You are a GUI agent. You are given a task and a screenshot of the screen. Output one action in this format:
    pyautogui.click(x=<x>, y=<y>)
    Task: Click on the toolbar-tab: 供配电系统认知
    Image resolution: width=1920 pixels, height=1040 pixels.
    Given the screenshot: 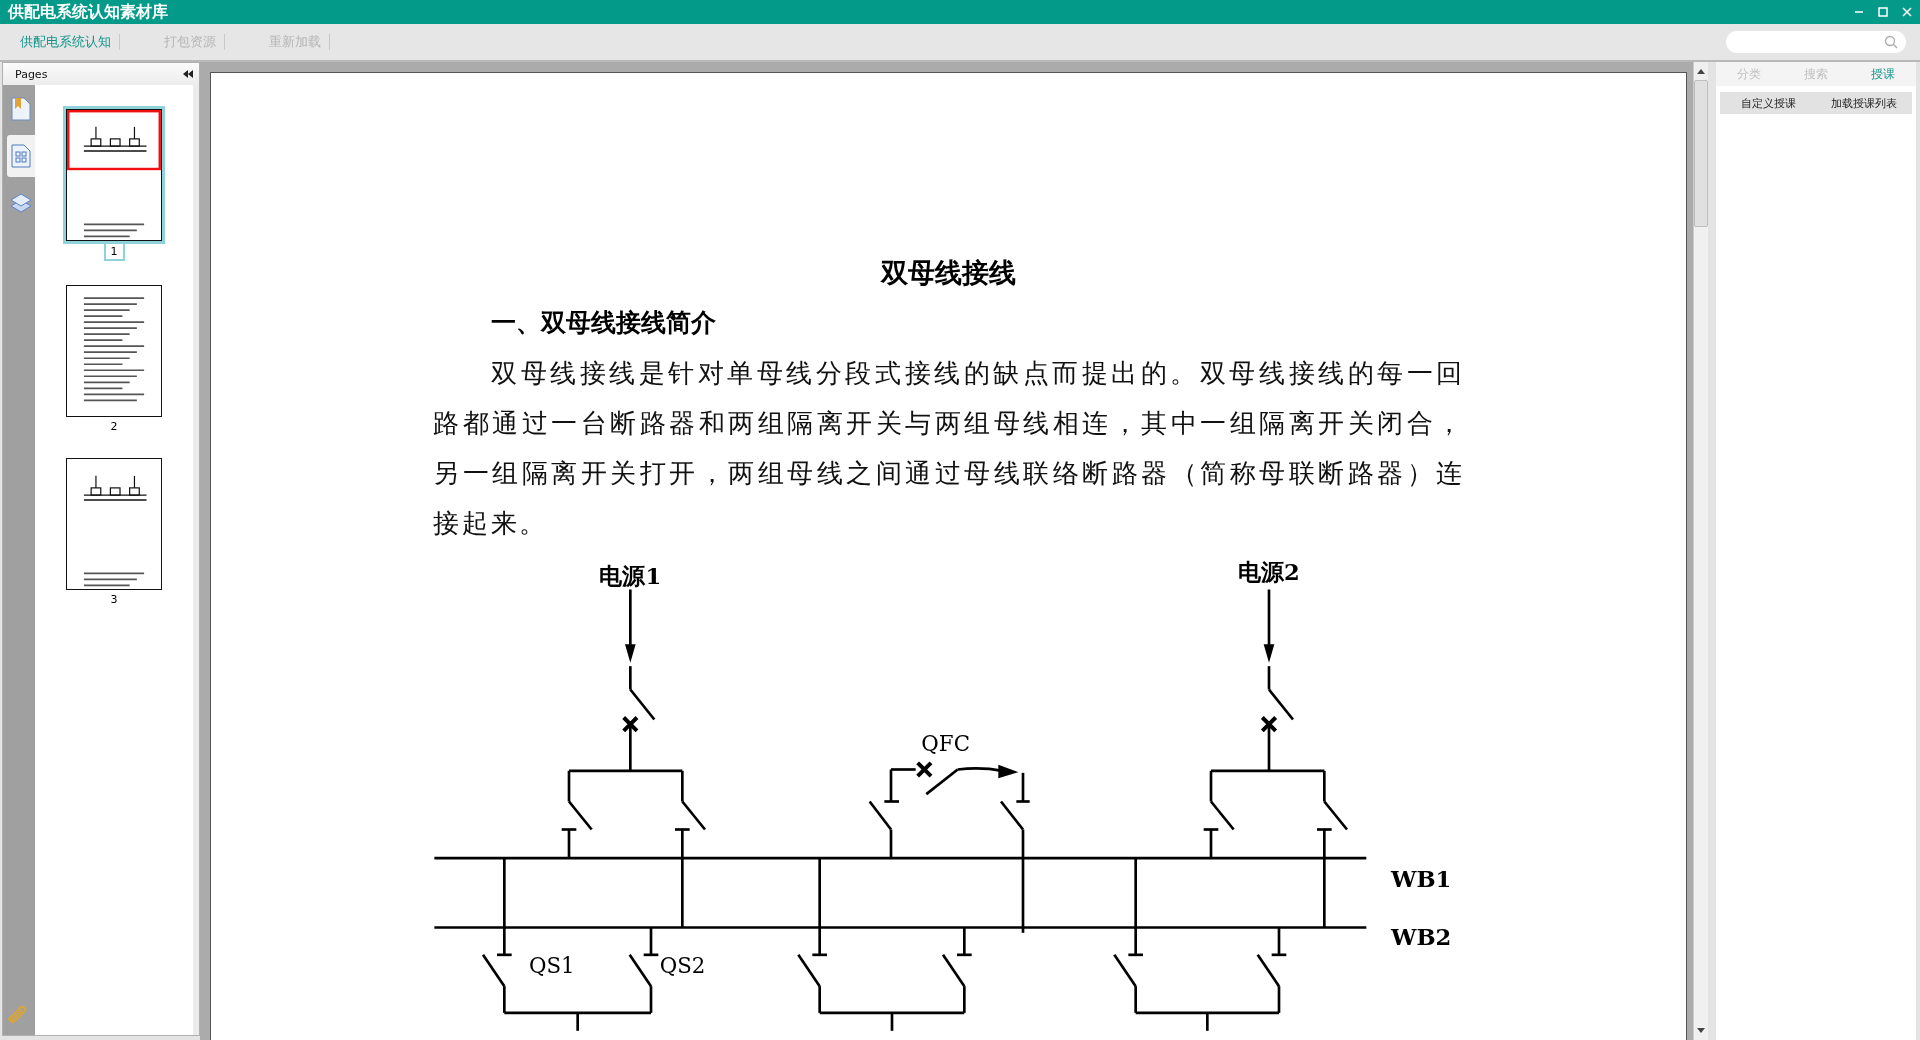 What is the action you would take?
    pyautogui.click(x=65, y=42)
    